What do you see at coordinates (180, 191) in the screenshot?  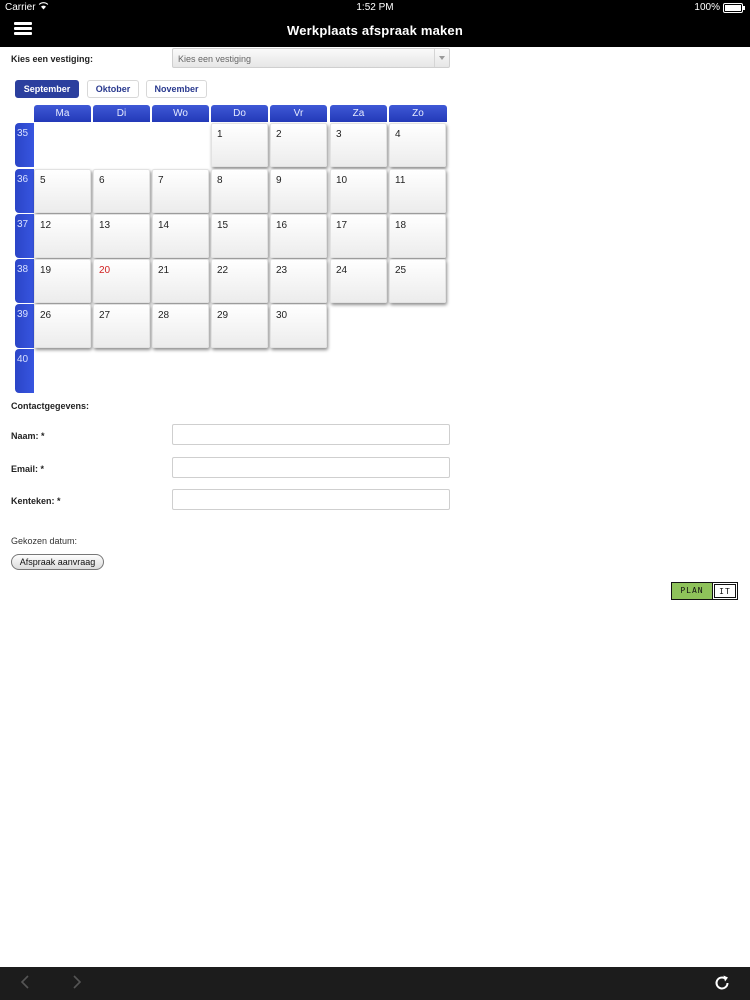 I see `calendar-day: 7` at bounding box center [180, 191].